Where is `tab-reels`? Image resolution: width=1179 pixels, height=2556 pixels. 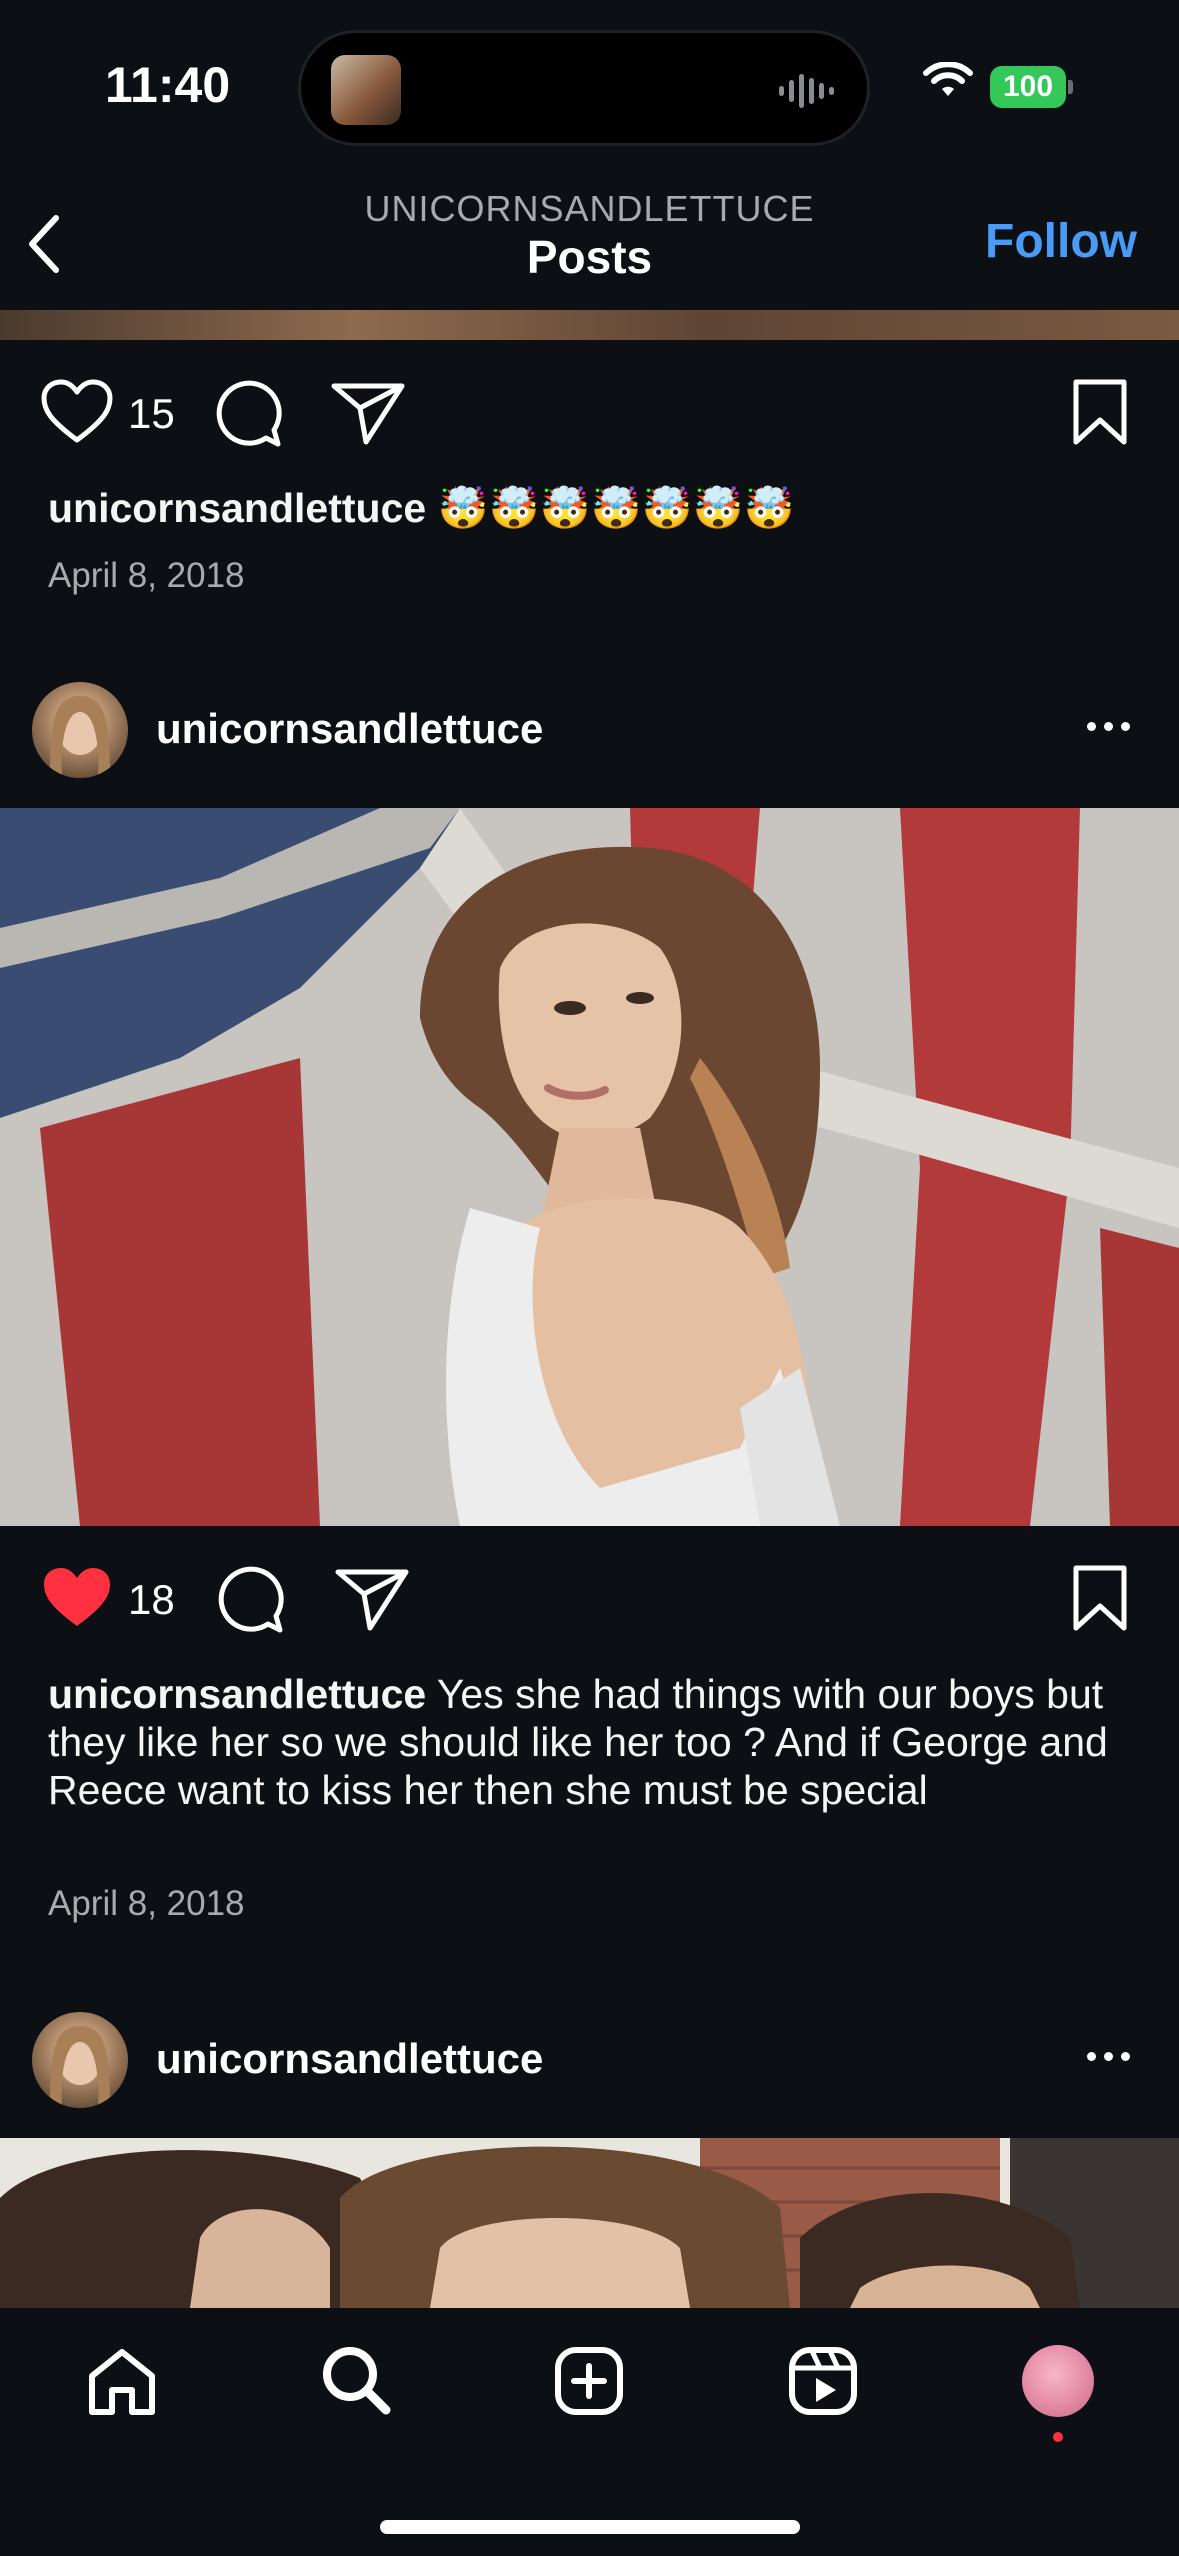 tab-reels is located at coordinates (823, 2381).